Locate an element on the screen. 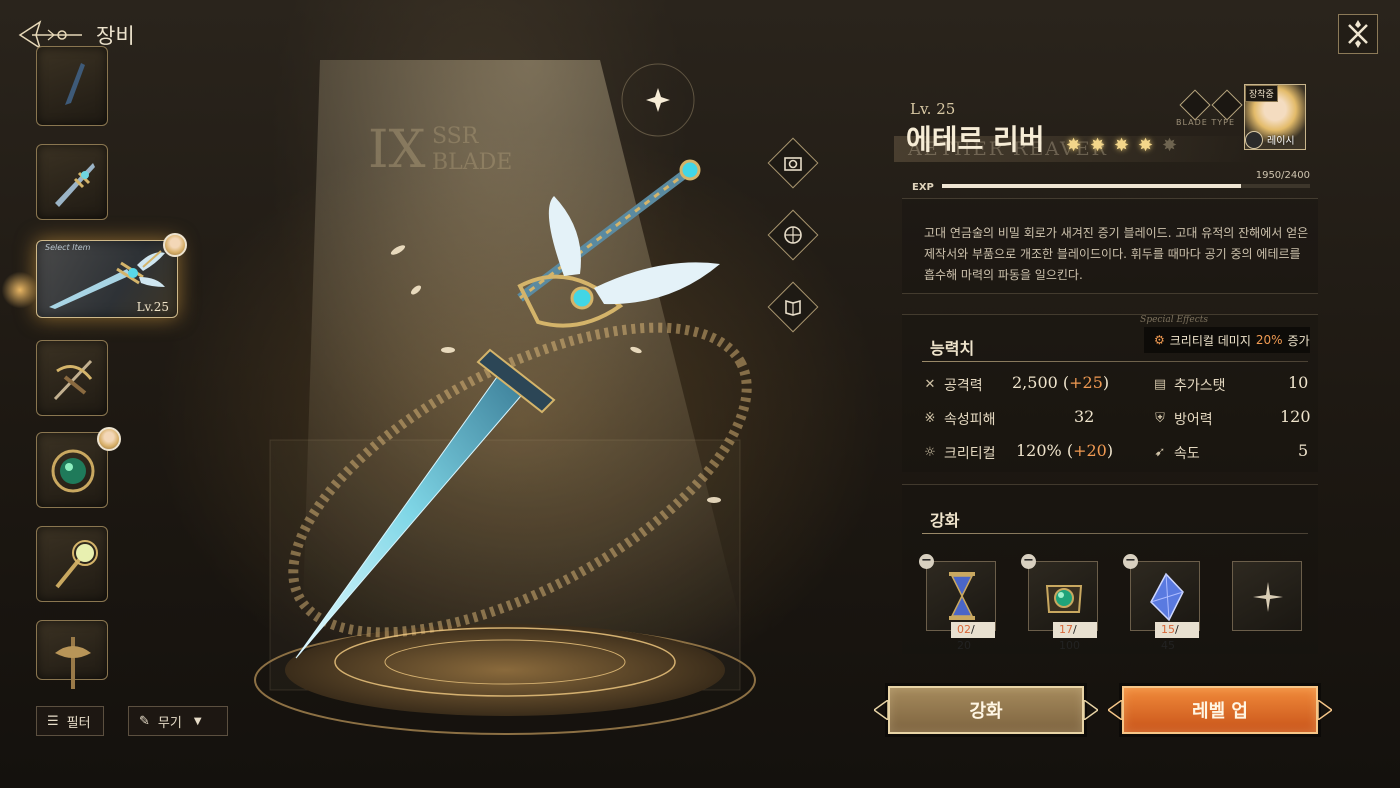 The image size is (1400, 788). list-item-selected: Select Item Lv.25 is located at coordinates (111, 275).